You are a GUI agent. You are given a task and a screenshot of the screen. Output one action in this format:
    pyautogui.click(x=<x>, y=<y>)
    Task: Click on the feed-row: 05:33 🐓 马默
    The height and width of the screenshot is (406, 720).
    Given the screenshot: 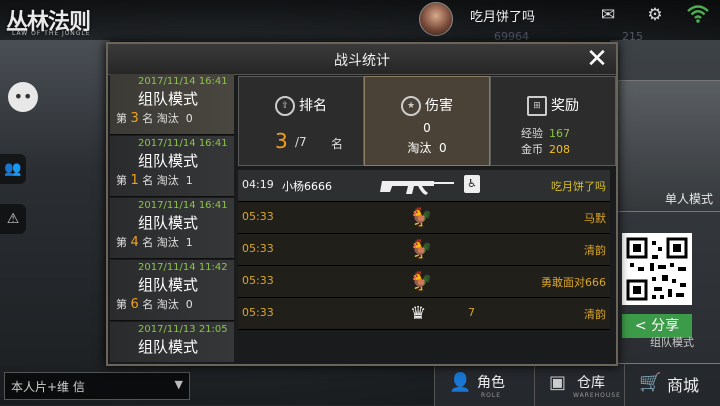 What is the action you would take?
    pyautogui.click(x=424, y=218)
    